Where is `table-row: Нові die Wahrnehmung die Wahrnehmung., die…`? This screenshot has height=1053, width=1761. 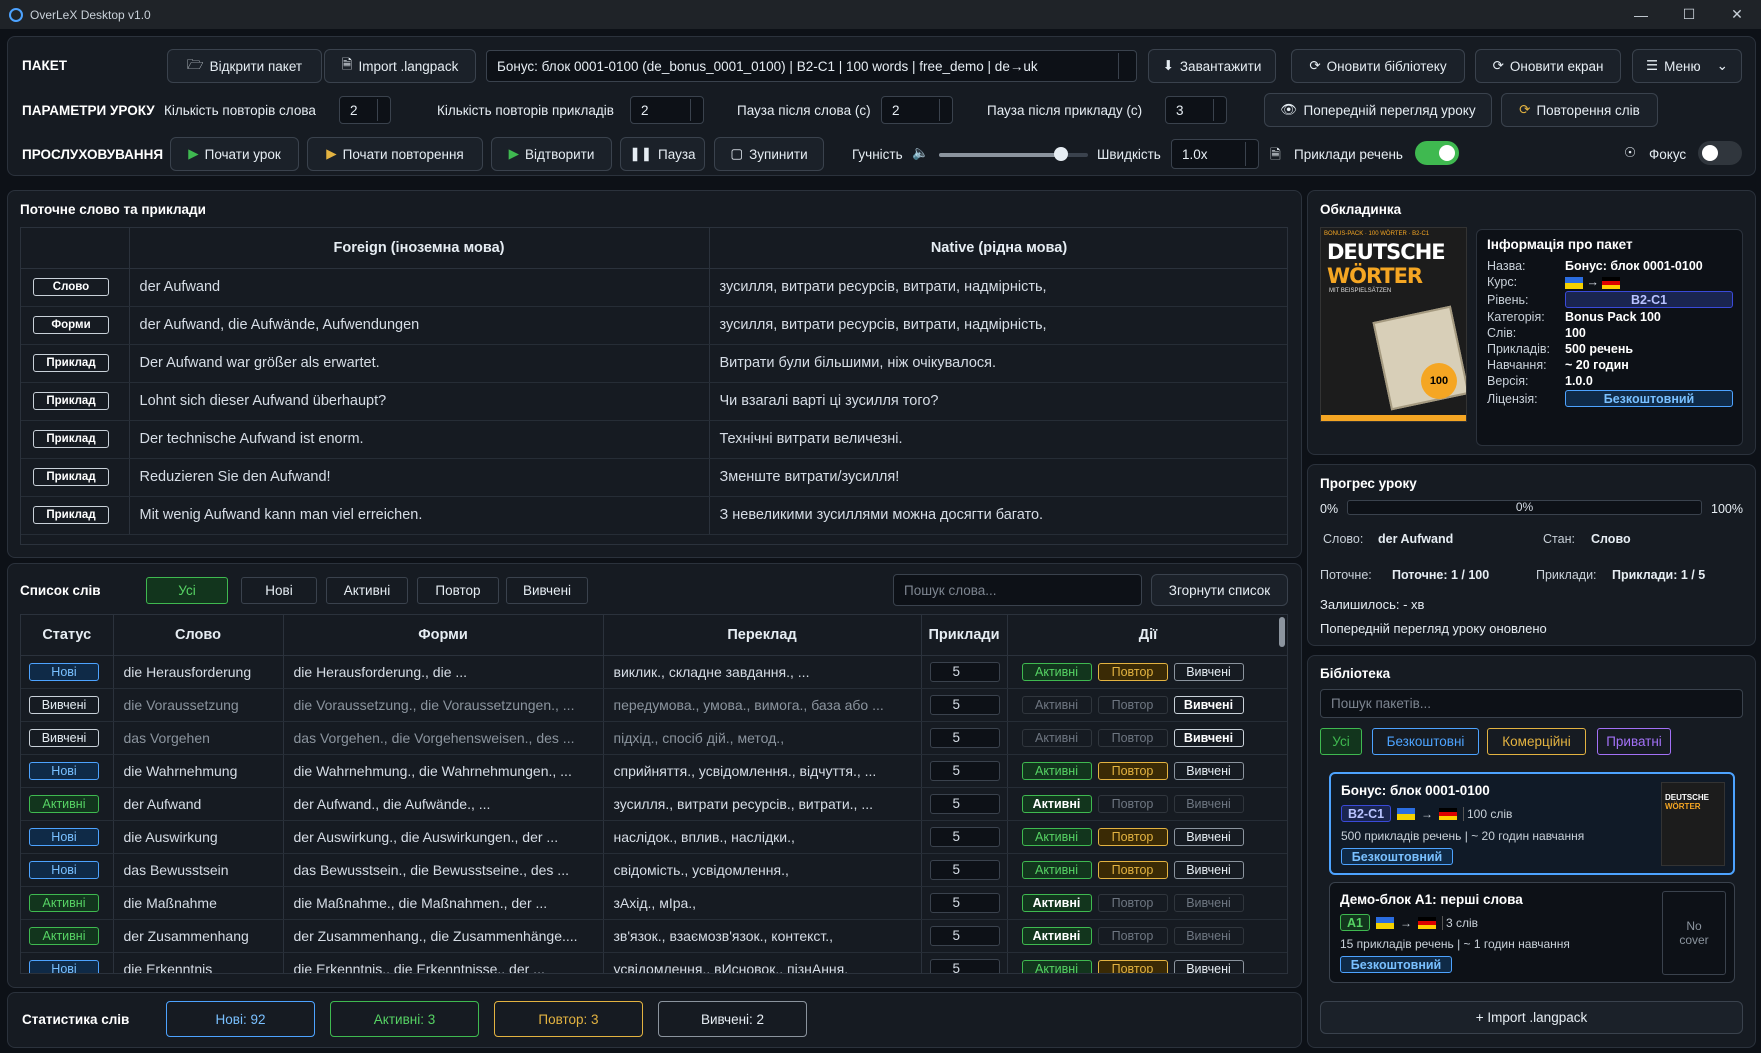
table-row: Нові die Wahrnehmung die Wahrnehmung., die… is located at coordinates (654, 771).